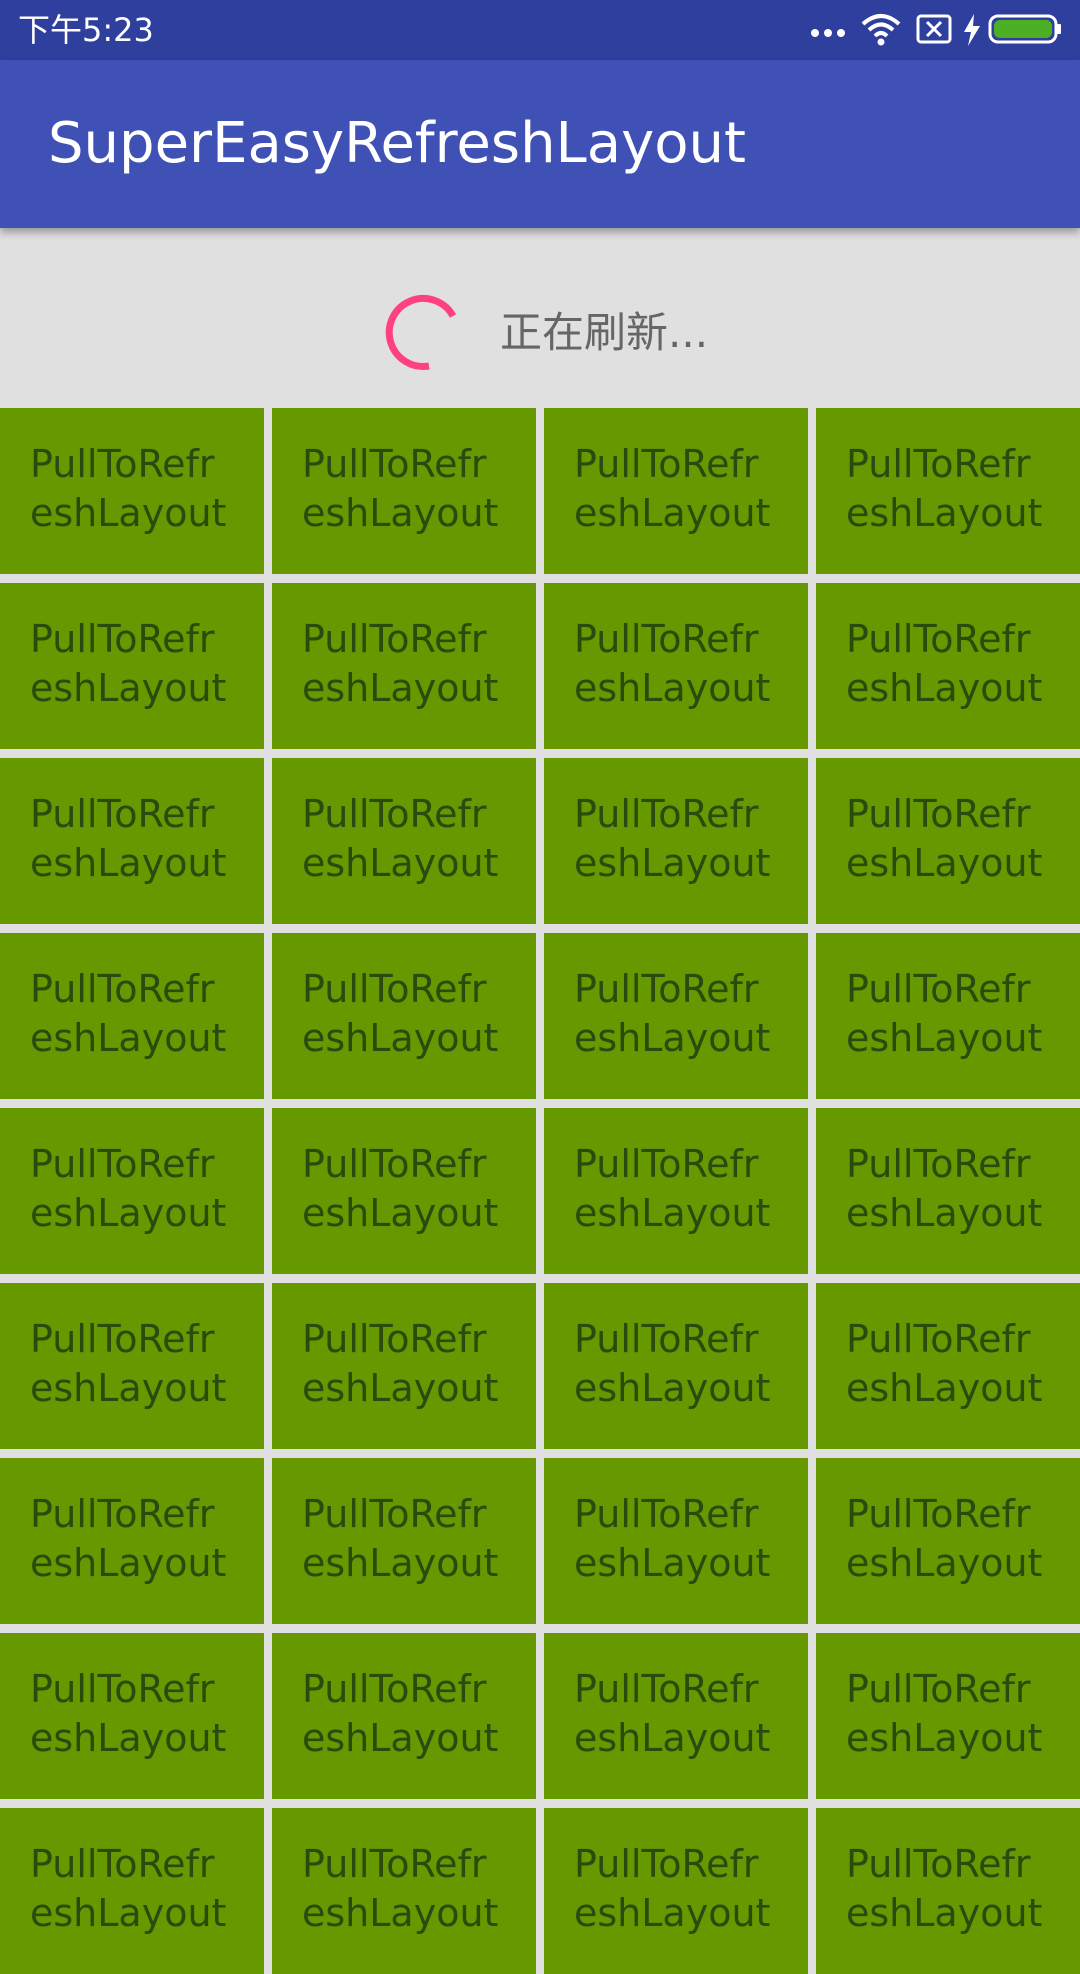 The height and width of the screenshot is (1974, 1080). Describe the element at coordinates (540, 30) in the screenshot. I see `status-bar: 下午5:23` at that location.